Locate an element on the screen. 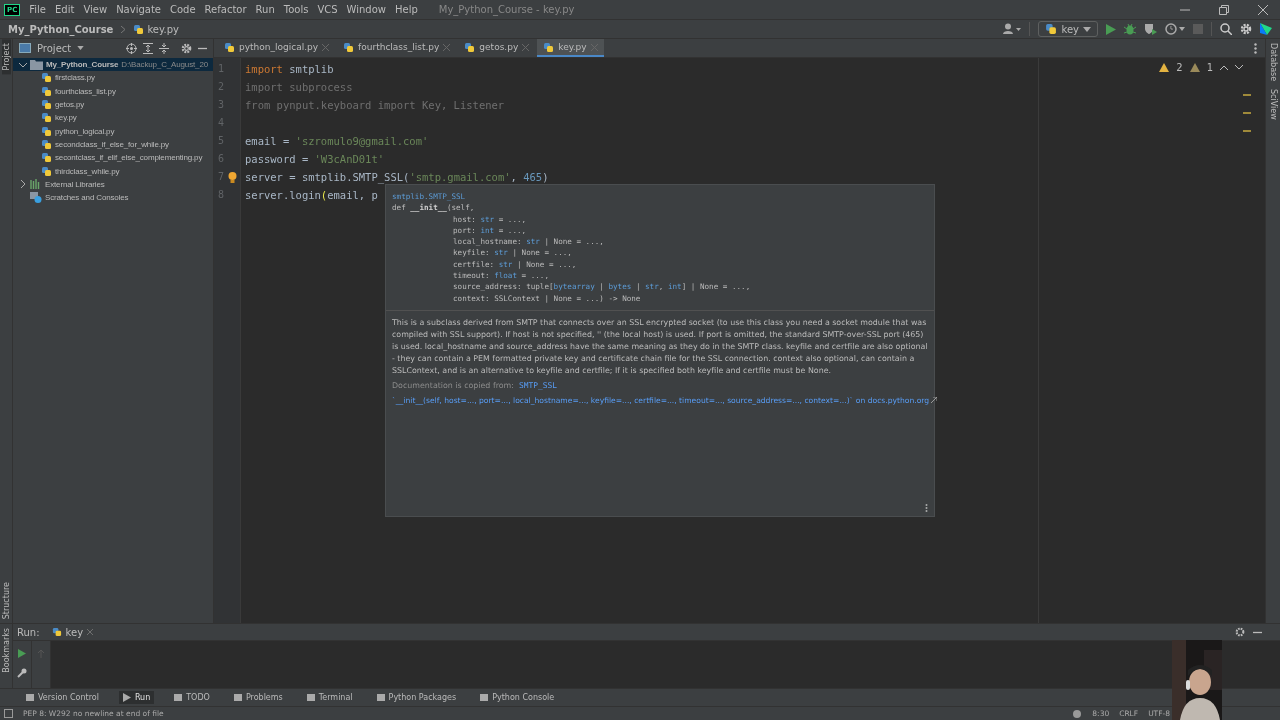  resize-handle-icon is located at coordinates (926, 508).